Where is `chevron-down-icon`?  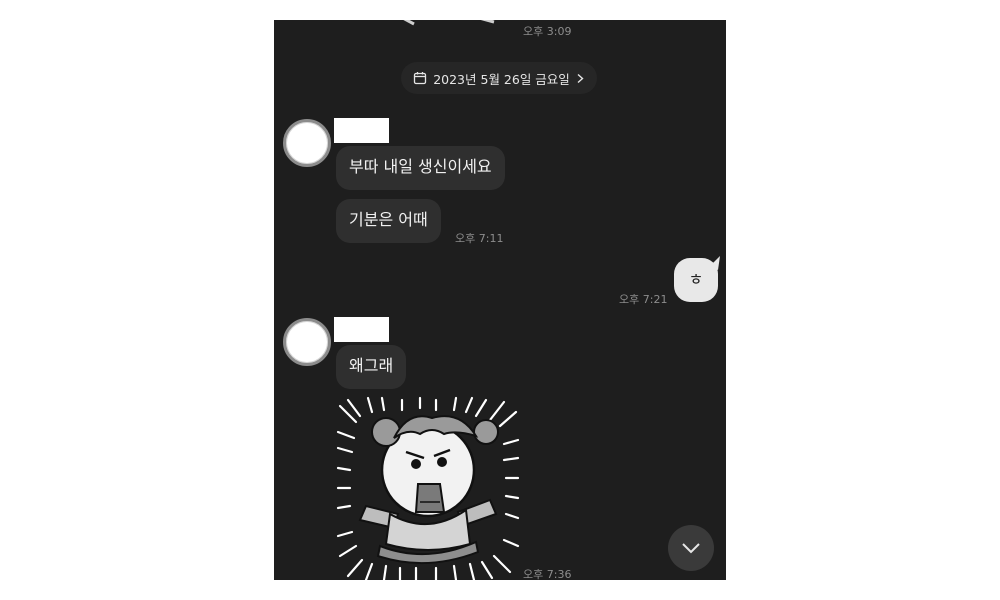
chevron-down-icon is located at coordinates (691, 548).